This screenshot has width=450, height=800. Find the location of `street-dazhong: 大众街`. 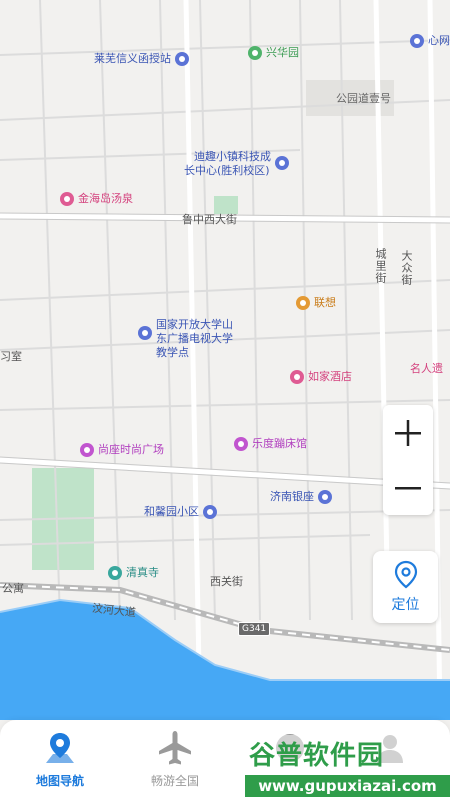

street-dazhong: 大众街 is located at coordinates (406, 268).